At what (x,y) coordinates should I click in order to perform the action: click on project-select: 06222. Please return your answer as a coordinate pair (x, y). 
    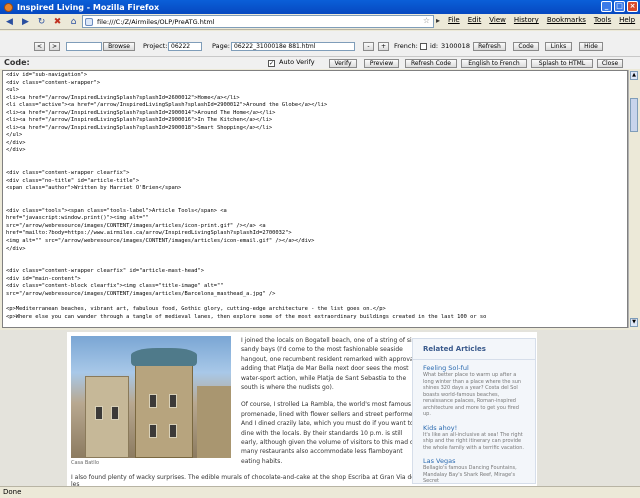
    Looking at the image, I should click on (185, 46).